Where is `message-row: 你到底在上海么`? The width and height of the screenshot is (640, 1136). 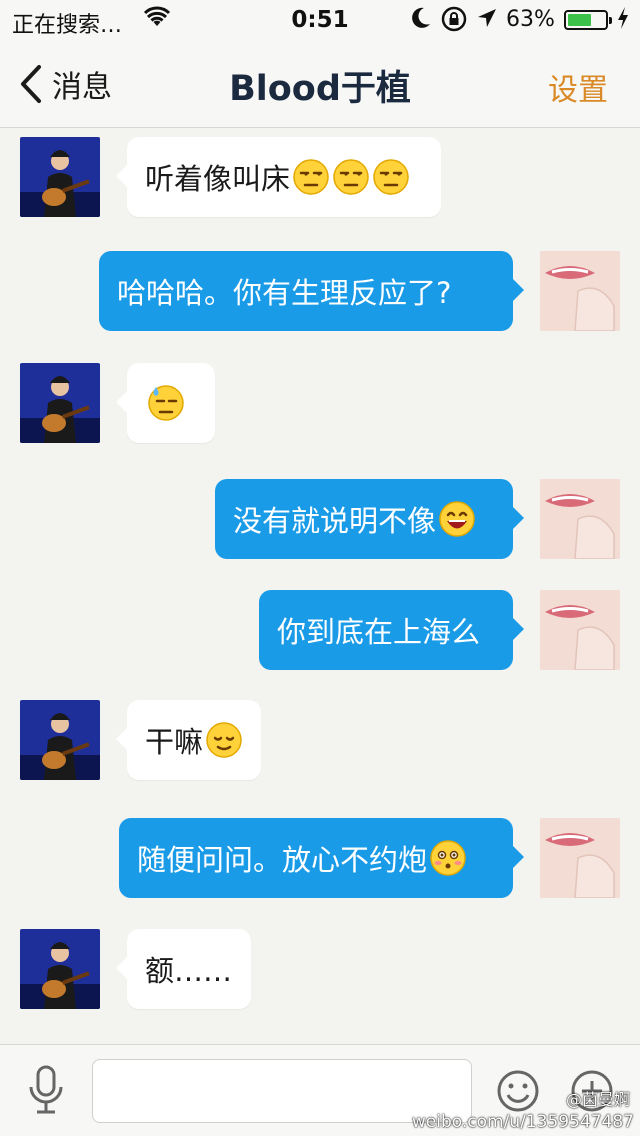
message-row: 你到底在上海么 is located at coordinates (320, 631).